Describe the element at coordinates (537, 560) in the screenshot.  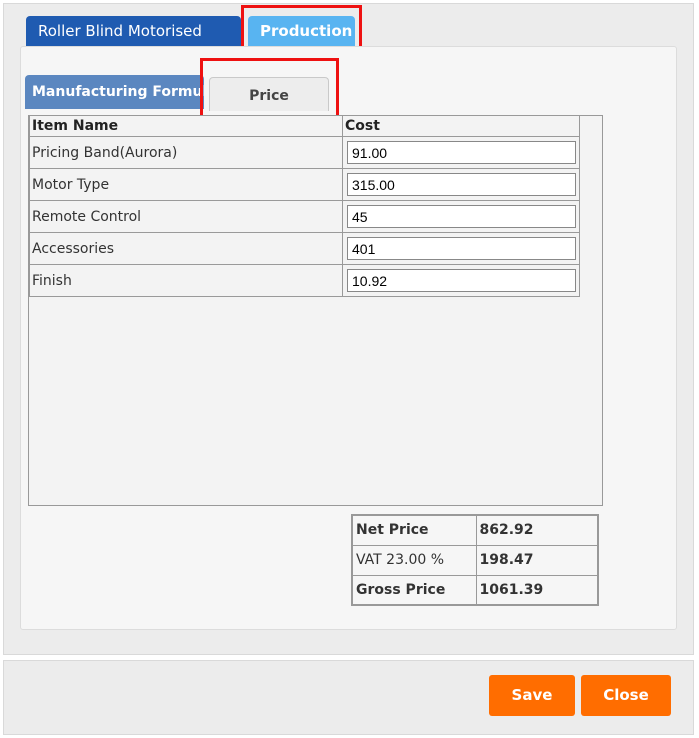
I see `vat-value: 198.47` at that location.